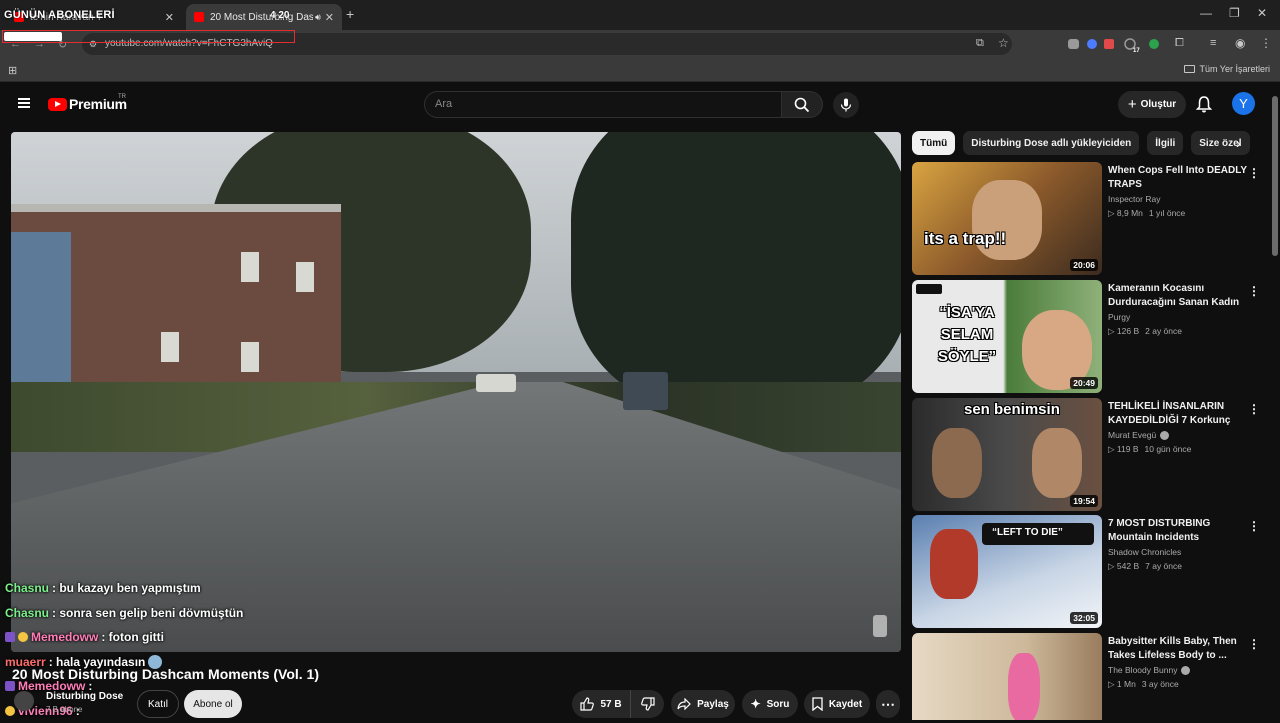  Describe the element at coordinates (1179, 43) in the screenshot. I see `extensions-puzzle-icon: ⧠` at that location.